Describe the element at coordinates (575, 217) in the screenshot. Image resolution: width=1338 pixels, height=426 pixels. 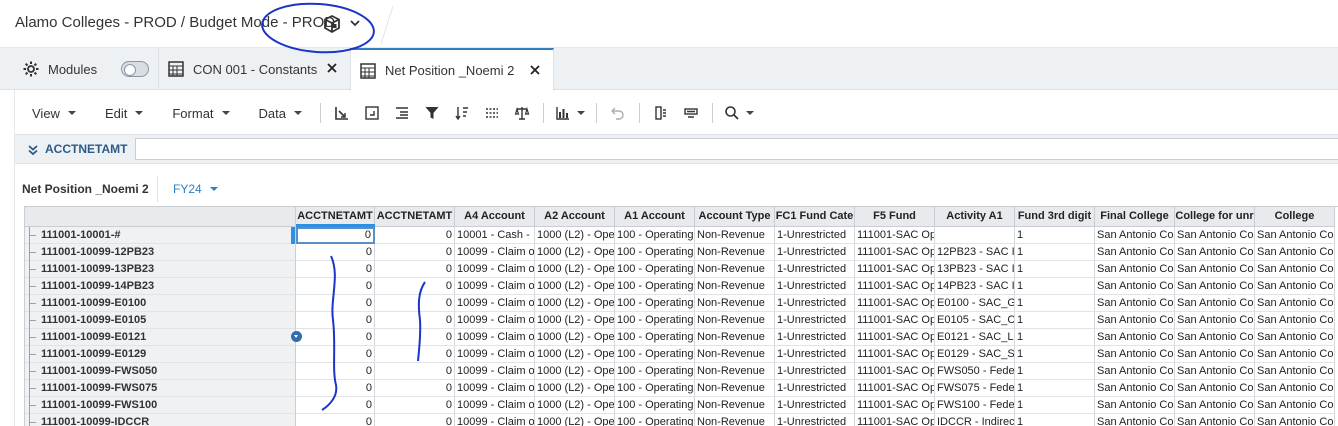
I see `column-header: A2 Account` at that location.